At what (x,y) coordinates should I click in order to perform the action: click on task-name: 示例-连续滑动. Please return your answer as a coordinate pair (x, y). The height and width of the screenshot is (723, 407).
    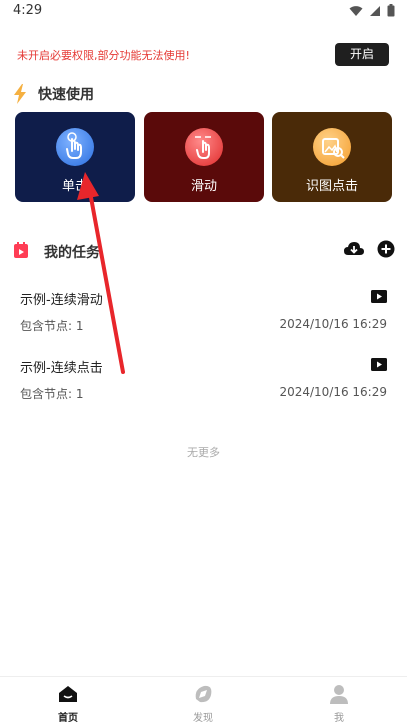
    Looking at the image, I should click on (61, 300).